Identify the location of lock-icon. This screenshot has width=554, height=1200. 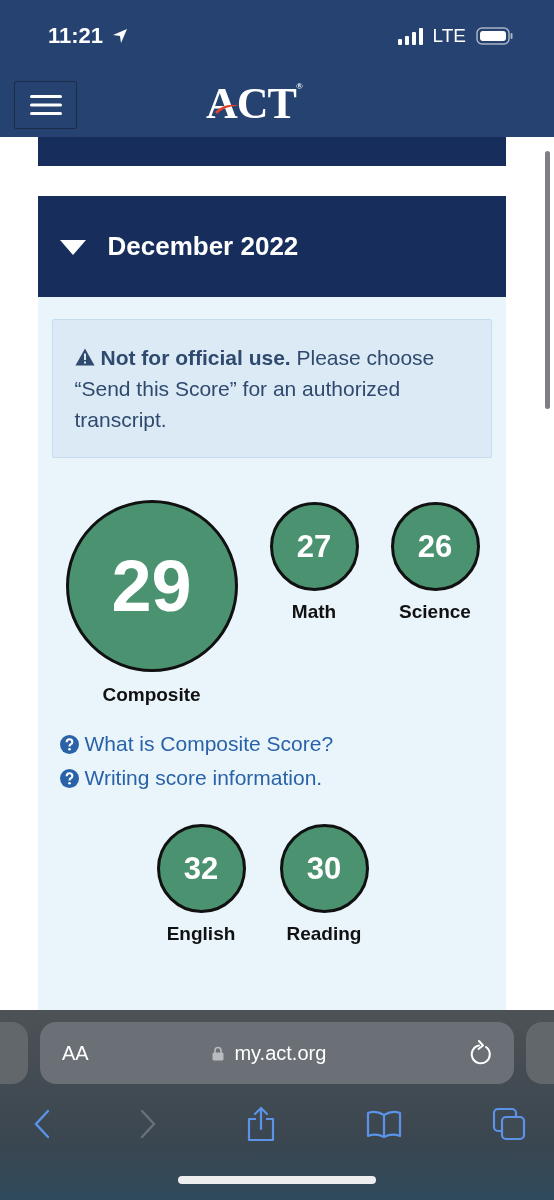
(218, 1053).